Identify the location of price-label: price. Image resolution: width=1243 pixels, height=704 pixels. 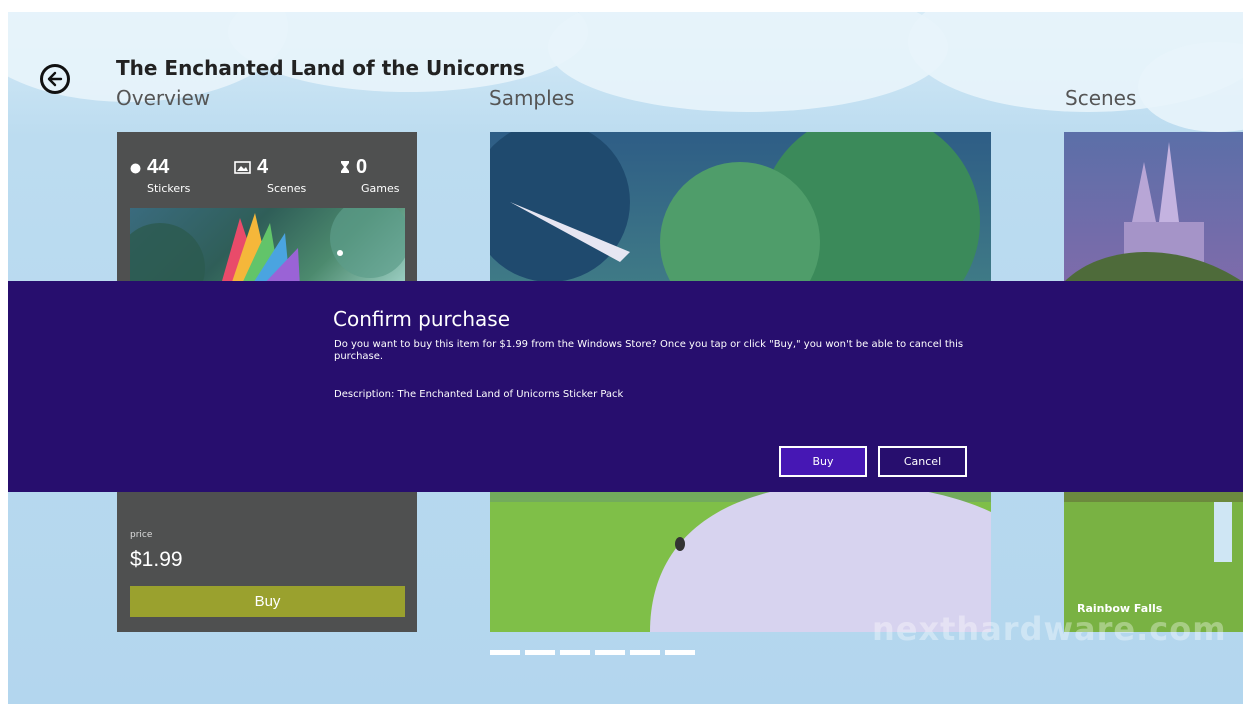
(141, 535).